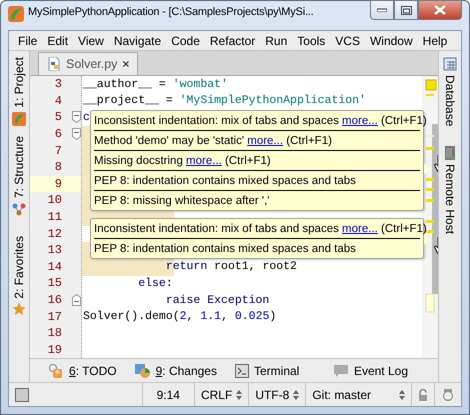 The width and height of the screenshot is (470, 415). Describe the element at coordinates (232, 41) in the screenshot. I see `menu-item: Refactor` at that location.